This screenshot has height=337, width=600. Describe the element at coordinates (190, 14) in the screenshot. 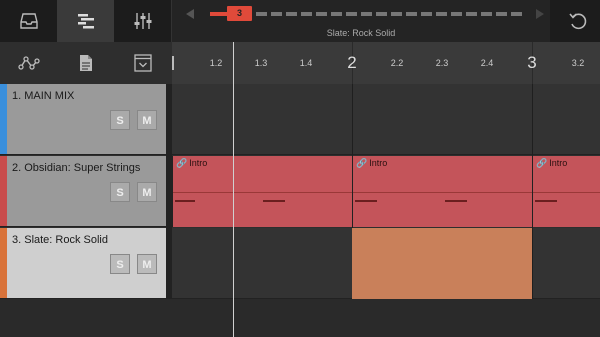

I see `previous-arrow-icon` at that location.